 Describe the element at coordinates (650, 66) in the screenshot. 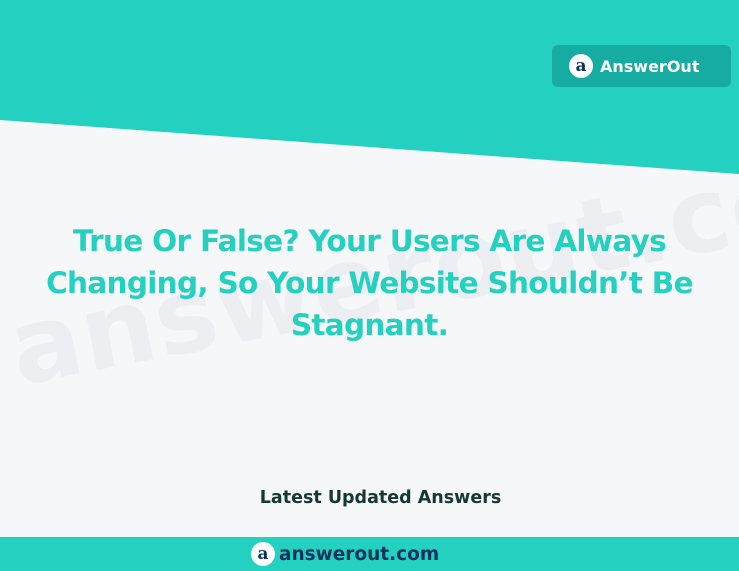

I see `brand-name: AnswerOut` at that location.